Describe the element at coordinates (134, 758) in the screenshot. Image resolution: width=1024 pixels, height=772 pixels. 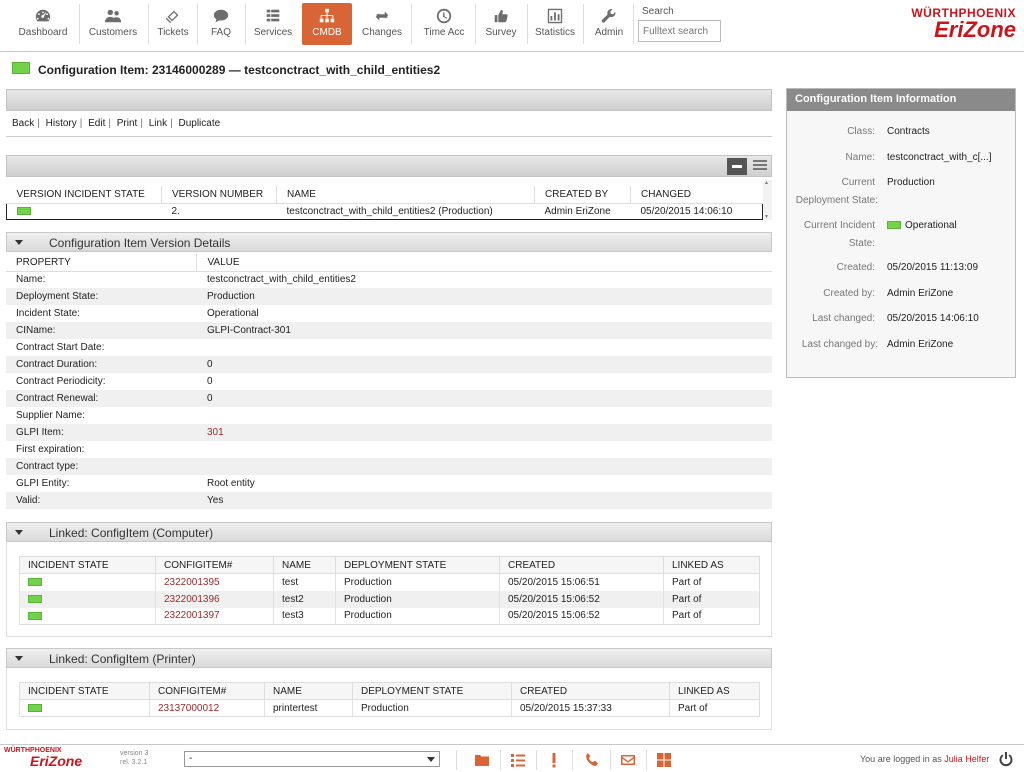
I see `version-info: version 3 rel. 3.2.1` at that location.